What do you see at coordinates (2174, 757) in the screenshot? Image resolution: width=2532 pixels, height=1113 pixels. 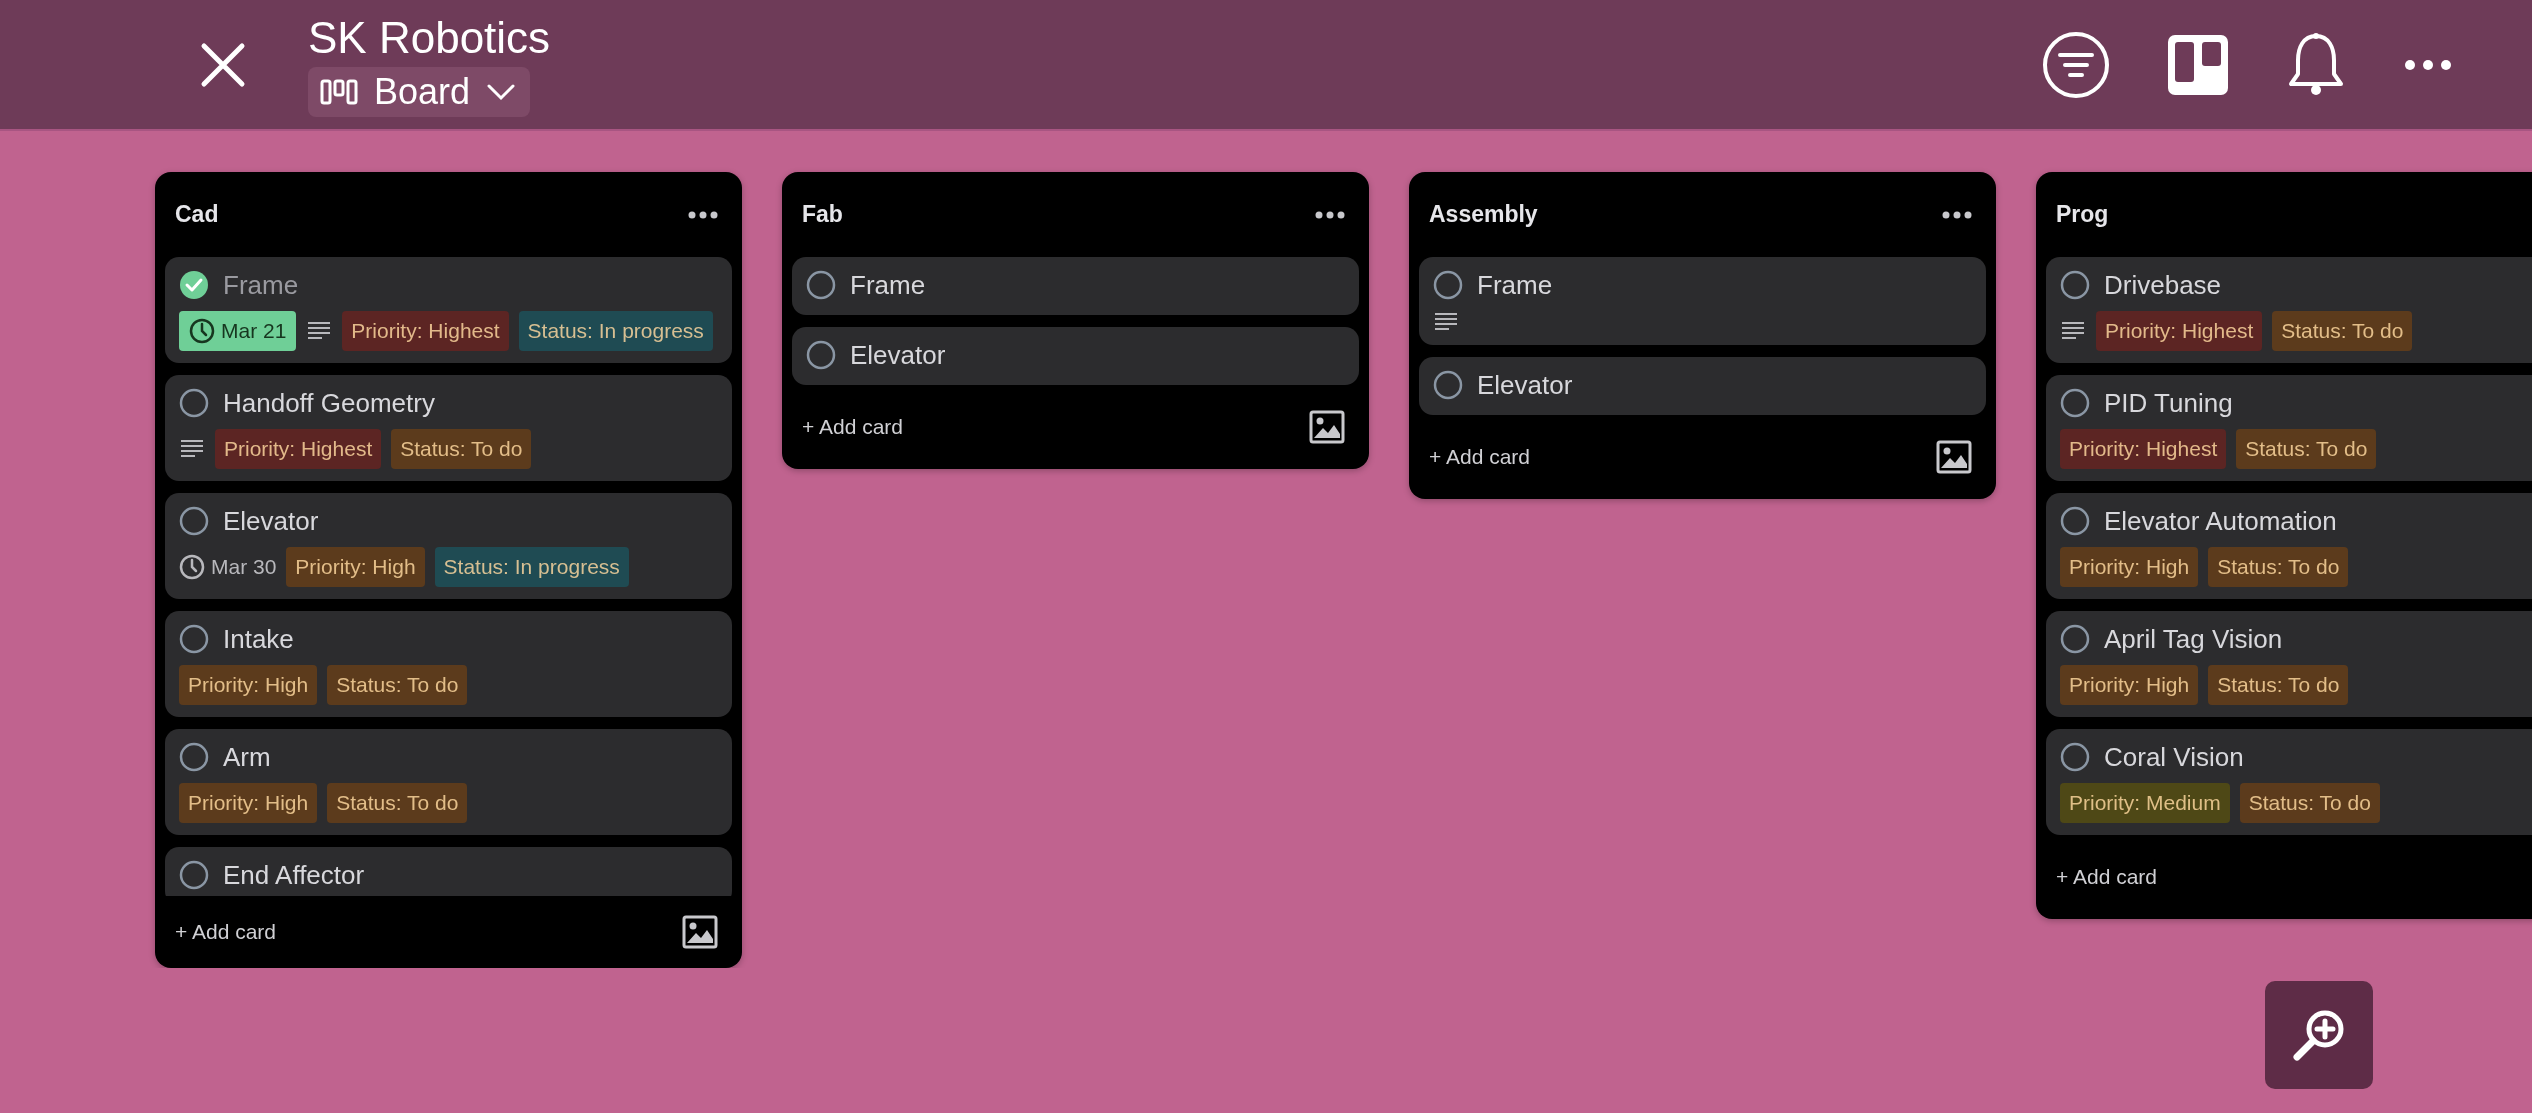 I see `card-title: Coral Vision` at bounding box center [2174, 757].